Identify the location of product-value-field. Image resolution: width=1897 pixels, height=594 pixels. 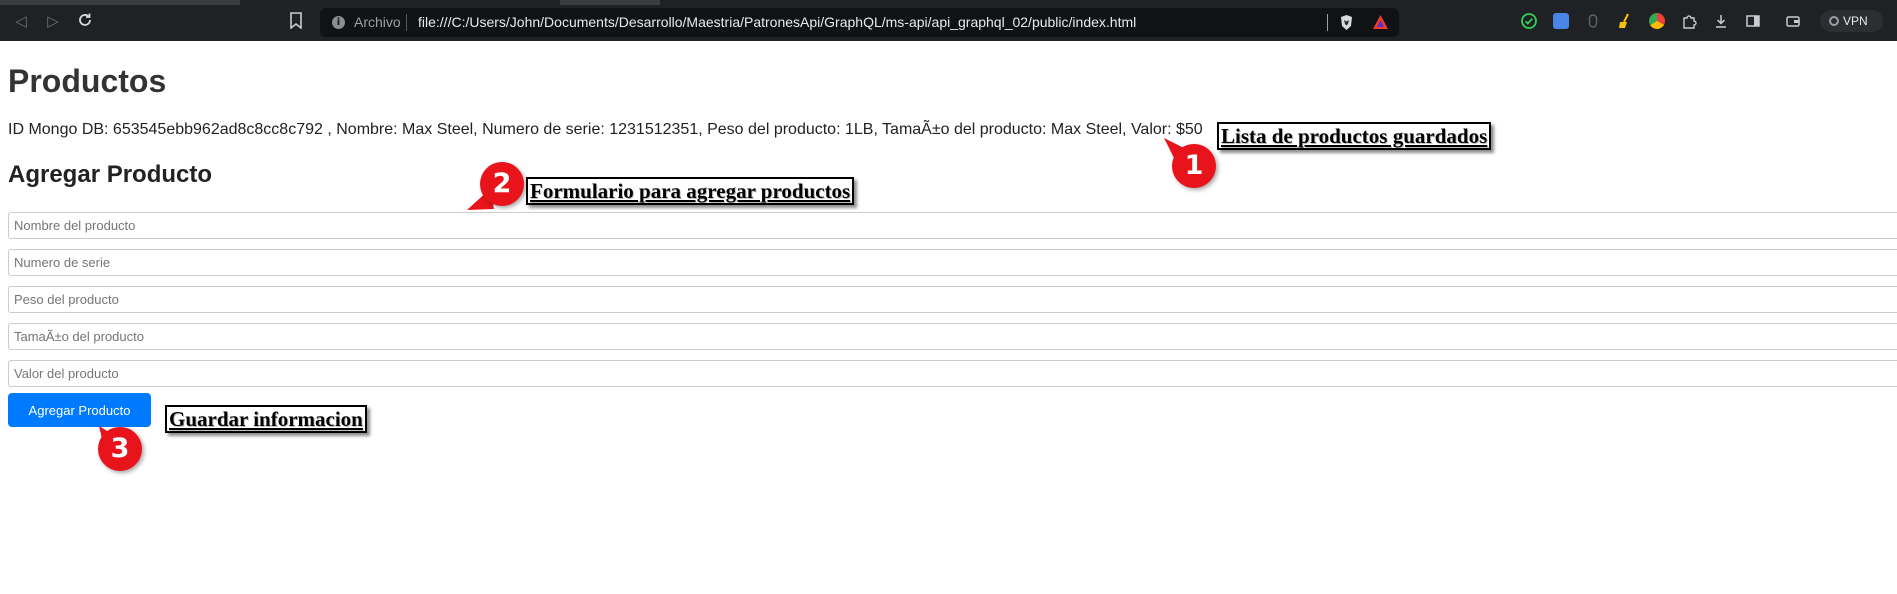
(952, 373).